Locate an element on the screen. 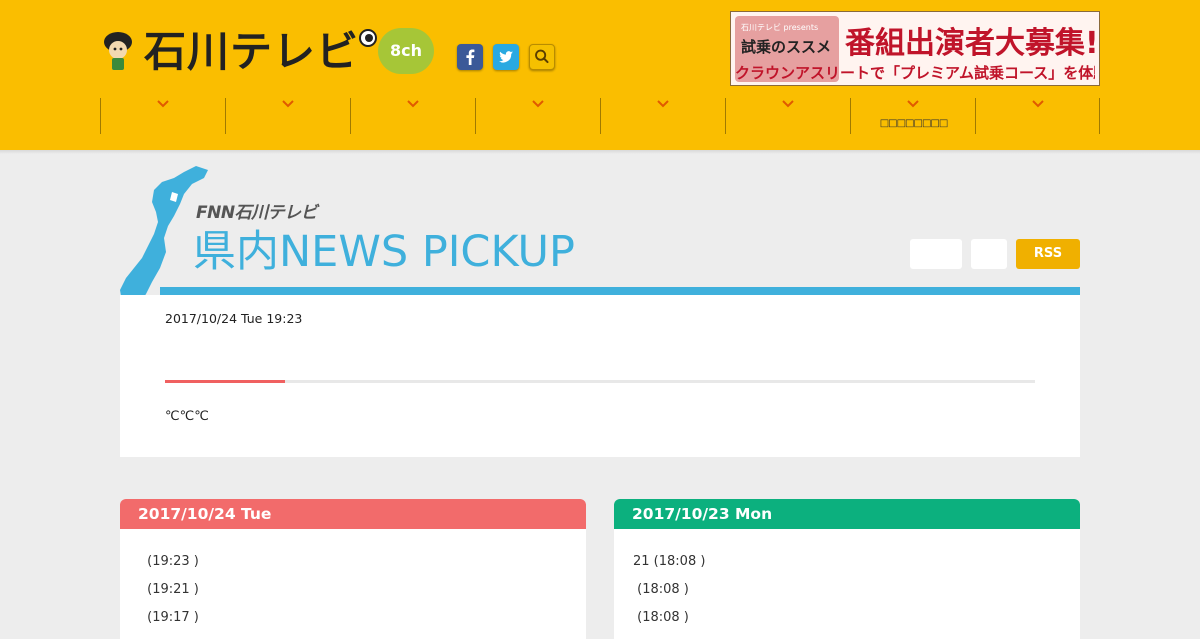 The image size is (1200, 639). fnn-brand: FNN石川テレビ is located at coordinates (257, 213).